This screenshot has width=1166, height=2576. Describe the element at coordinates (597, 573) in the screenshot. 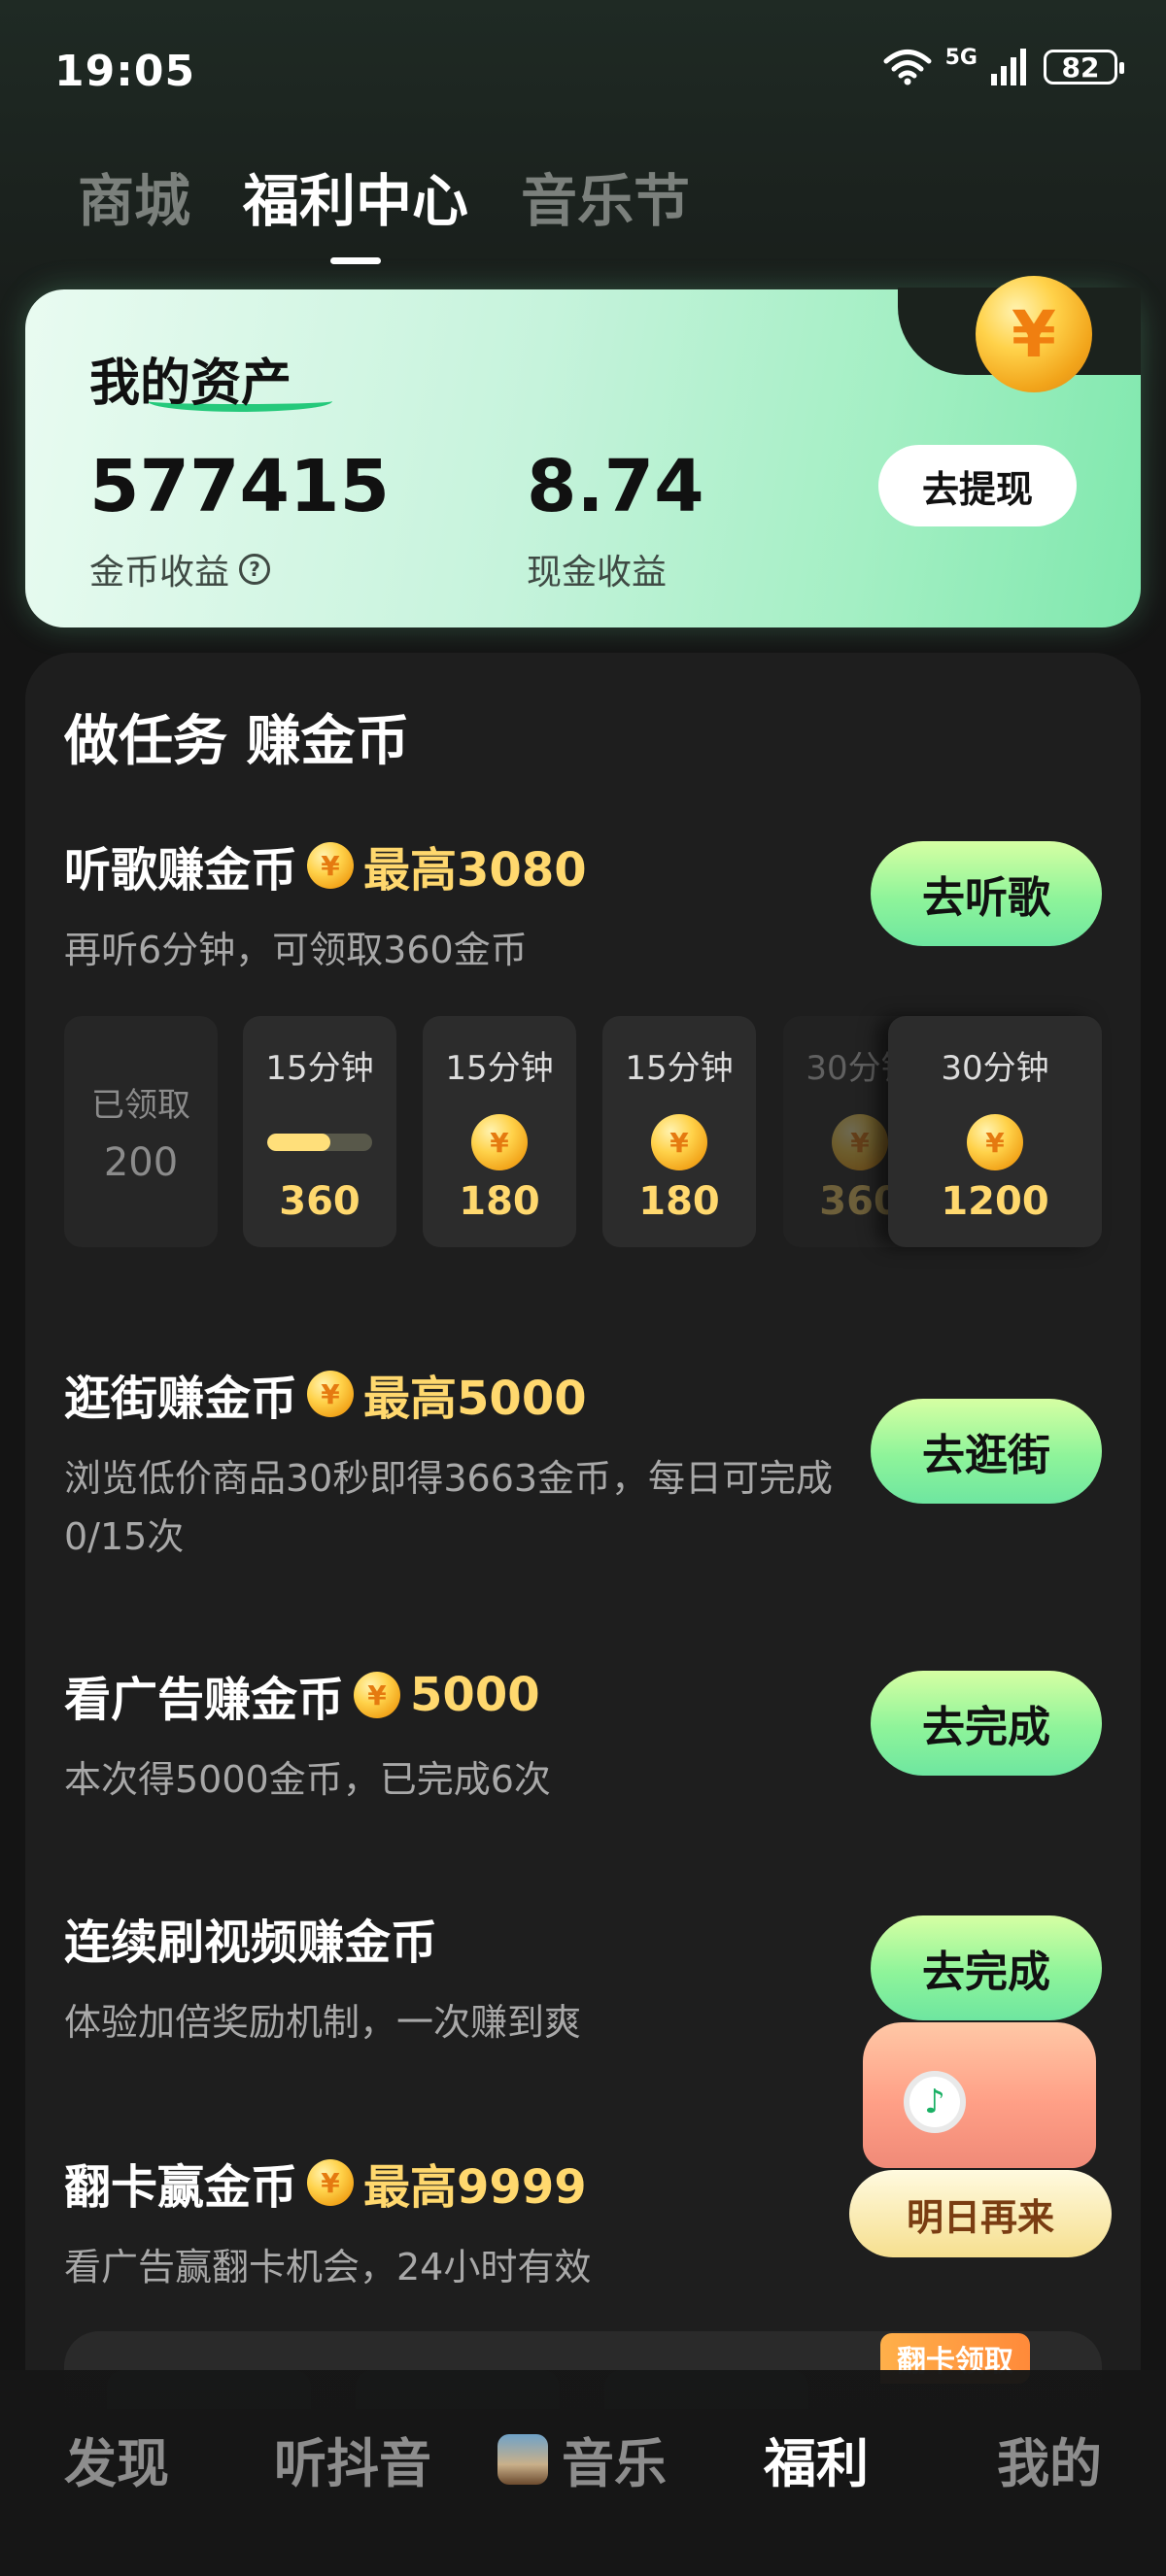

I see `cash-label: 现金收益` at that location.